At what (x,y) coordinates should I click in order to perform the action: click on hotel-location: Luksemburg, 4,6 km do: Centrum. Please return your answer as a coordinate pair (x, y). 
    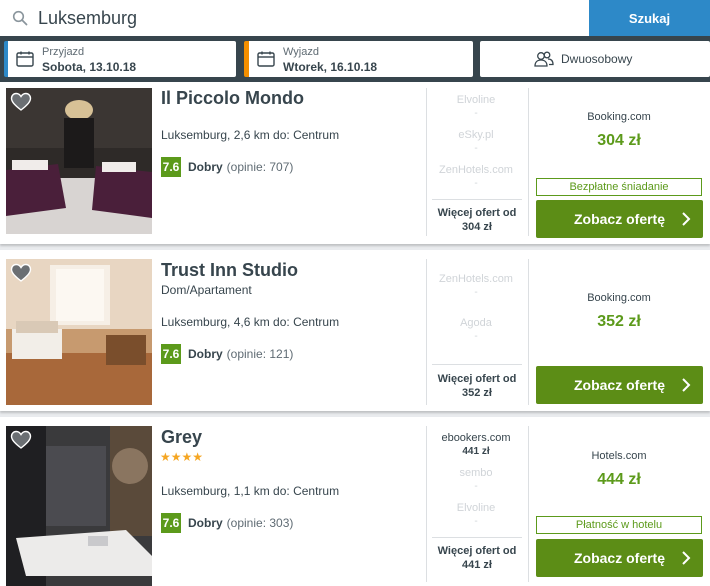
    Looking at the image, I should click on (250, 322).